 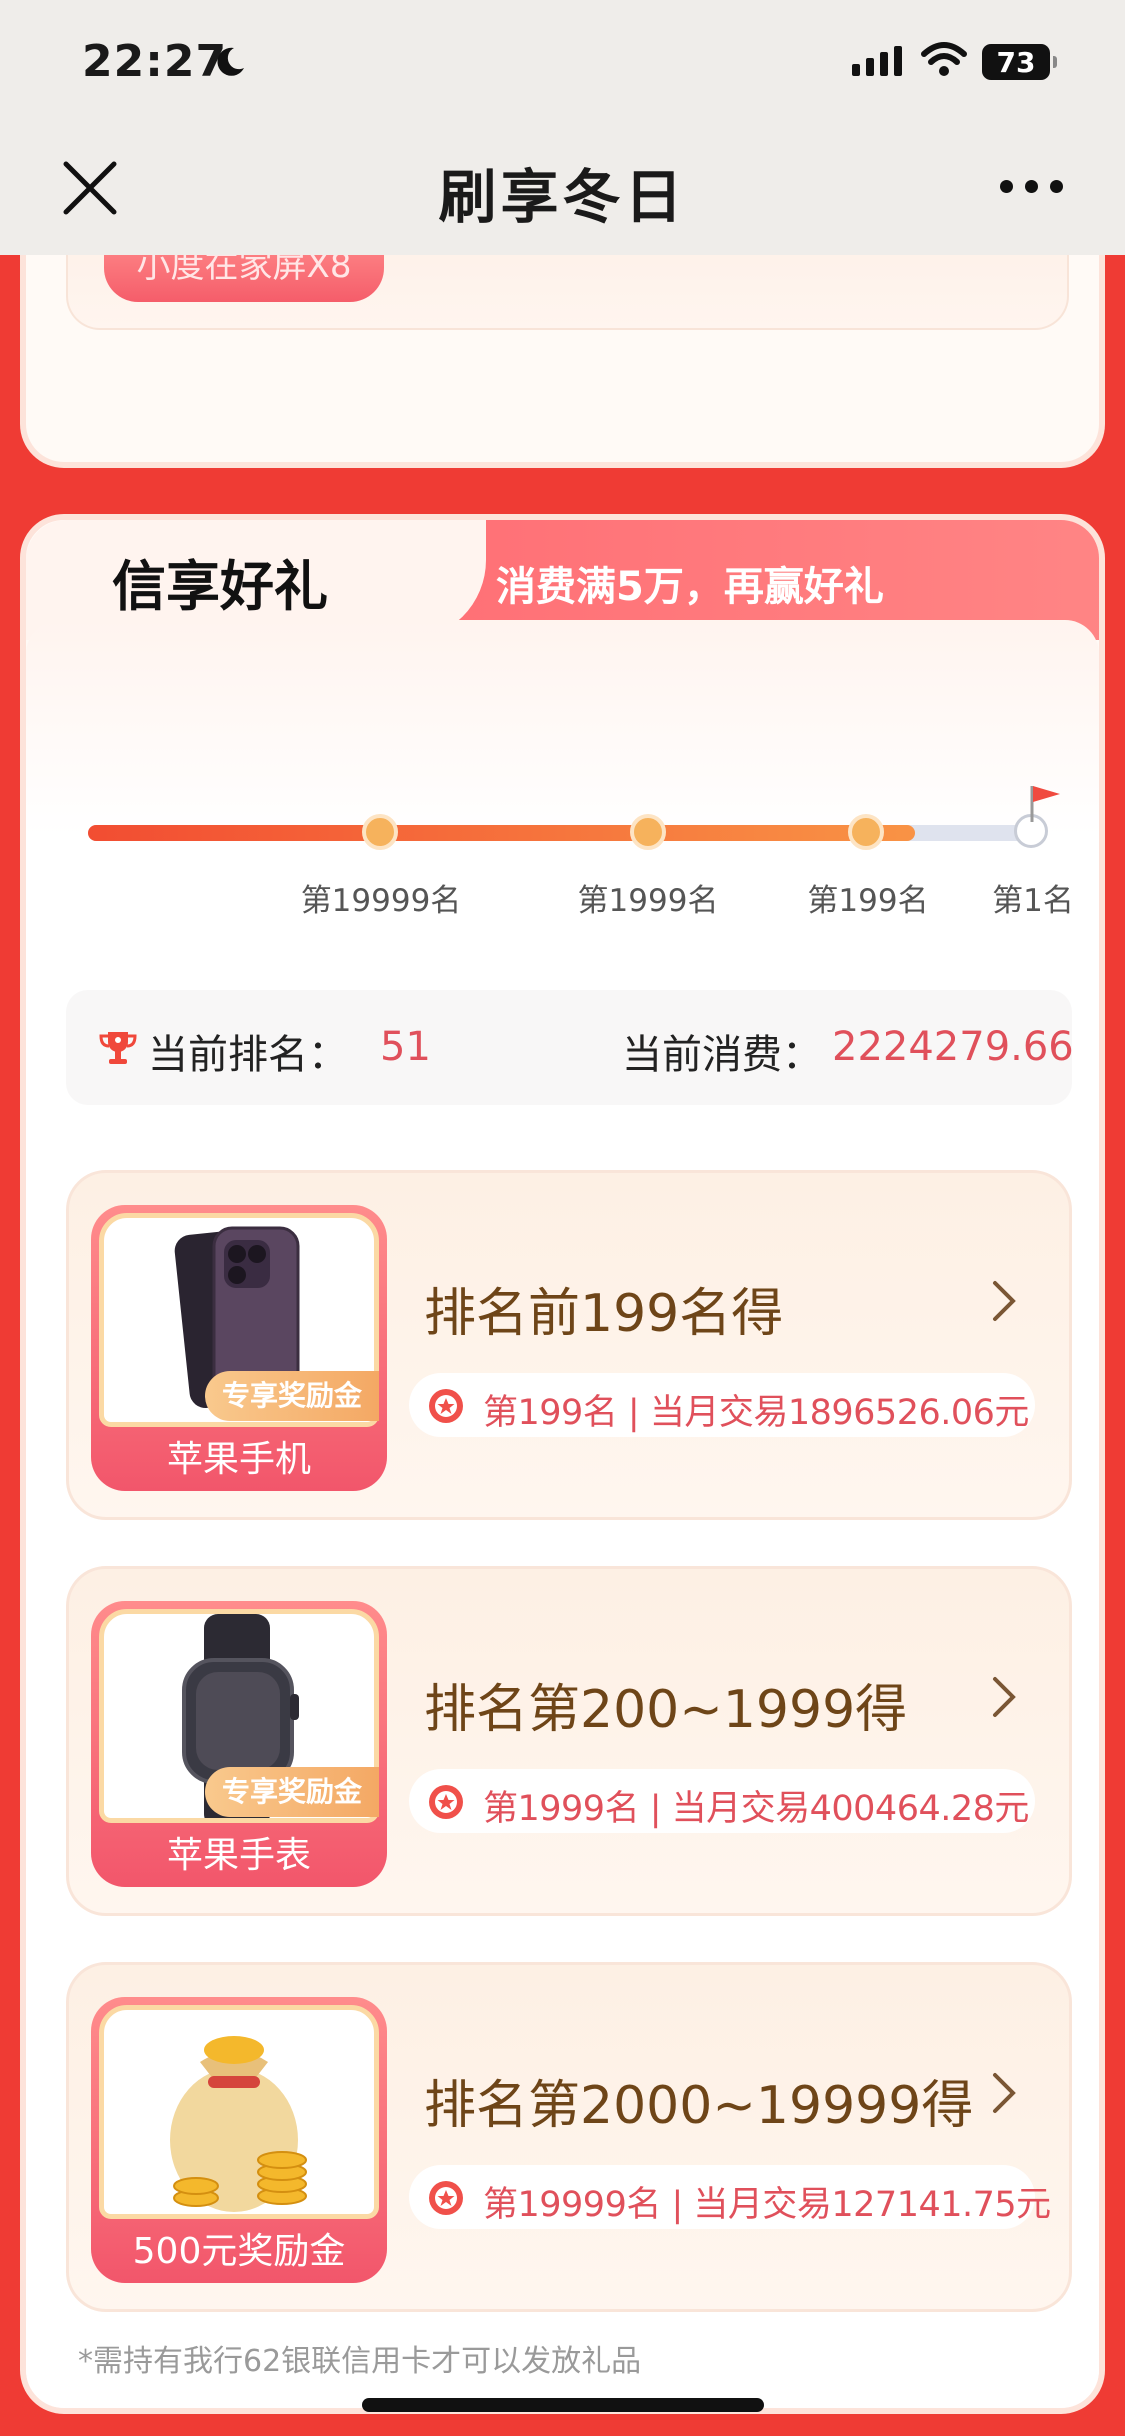 I want to click on money-bag-icon, so click(x=238, y=2124).